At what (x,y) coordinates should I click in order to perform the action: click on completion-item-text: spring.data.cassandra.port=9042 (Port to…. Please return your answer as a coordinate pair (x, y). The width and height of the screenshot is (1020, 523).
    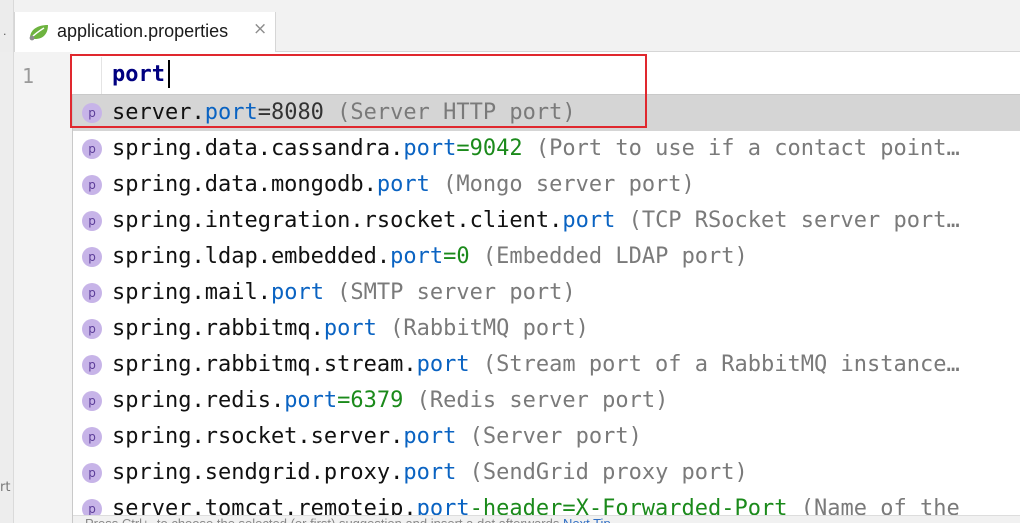
    Looking at the image, I should click on (536, 149).